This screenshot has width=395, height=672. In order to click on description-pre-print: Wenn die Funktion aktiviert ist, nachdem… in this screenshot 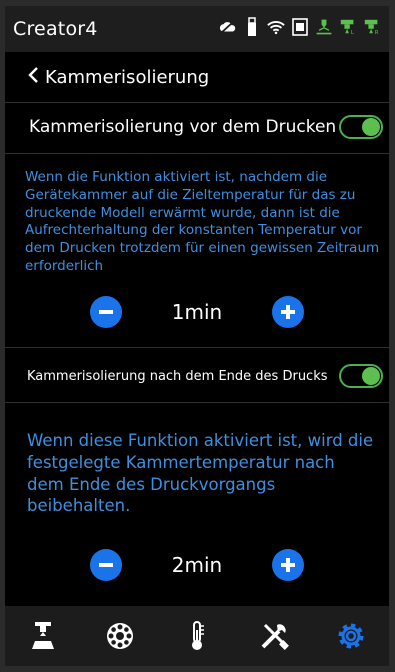, I will do `click(202, 222)`.